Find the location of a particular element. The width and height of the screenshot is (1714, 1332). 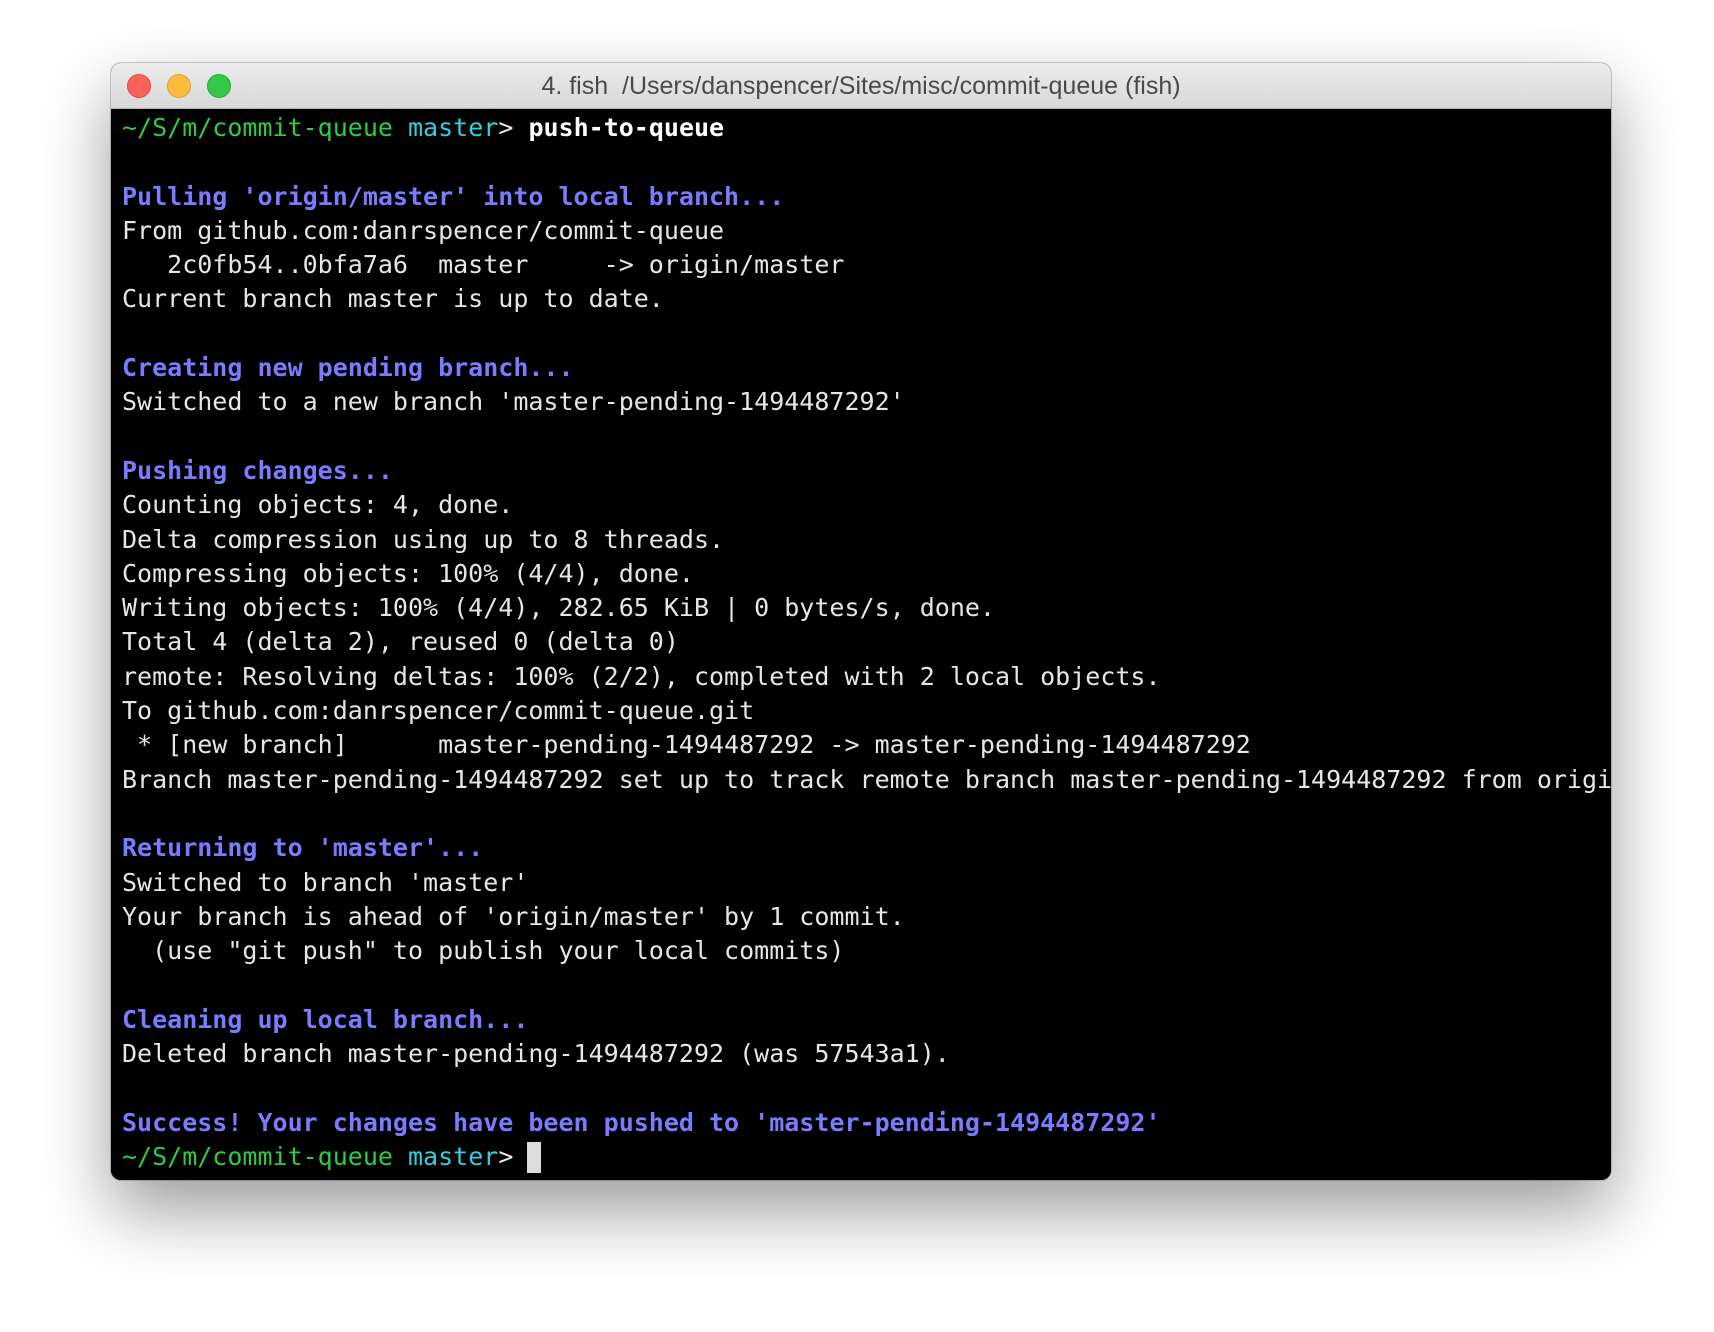

text-cursor is located at coordinates (534, 1158).